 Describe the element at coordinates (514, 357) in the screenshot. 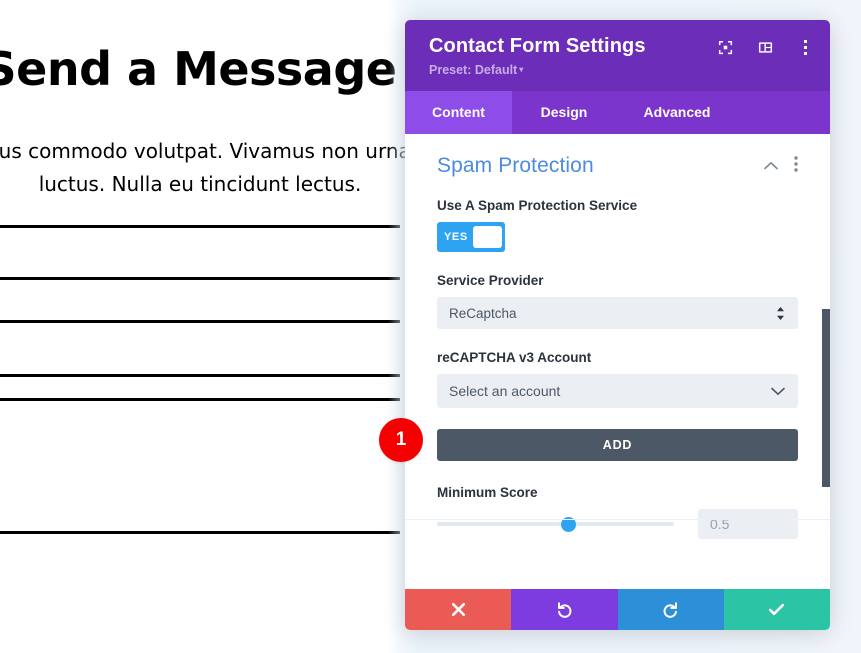

I see `recaptcha-account-label: reCAPTCHA v3 Account` at that location.